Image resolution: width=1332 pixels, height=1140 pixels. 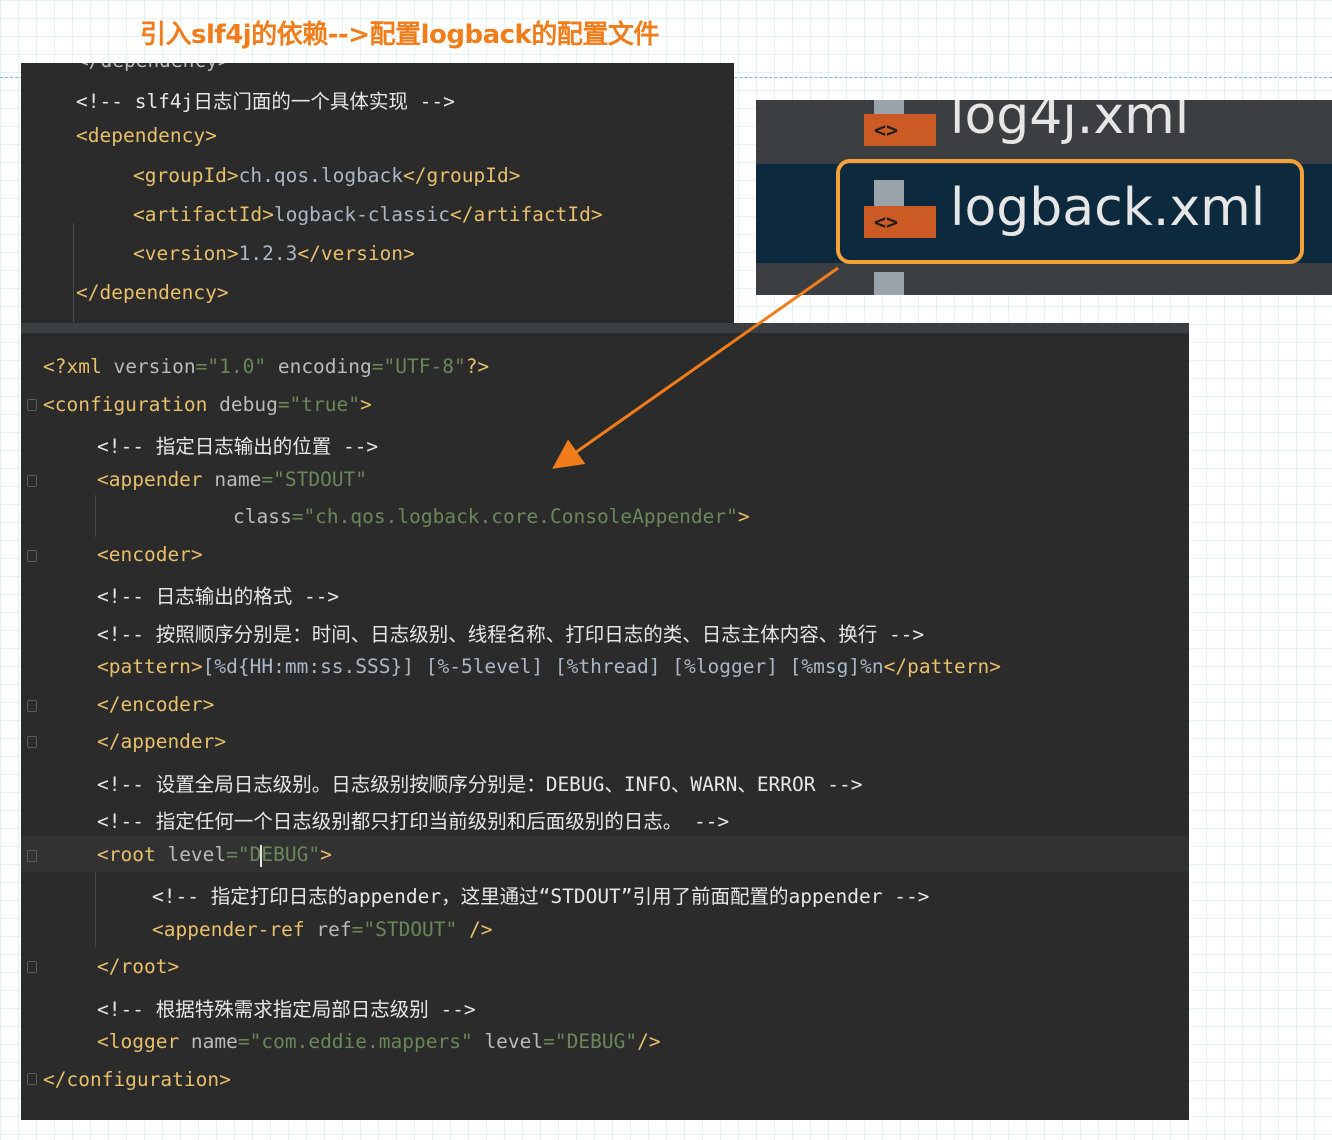 I want to click on pointer-arrow, so click(x=695, y=367).